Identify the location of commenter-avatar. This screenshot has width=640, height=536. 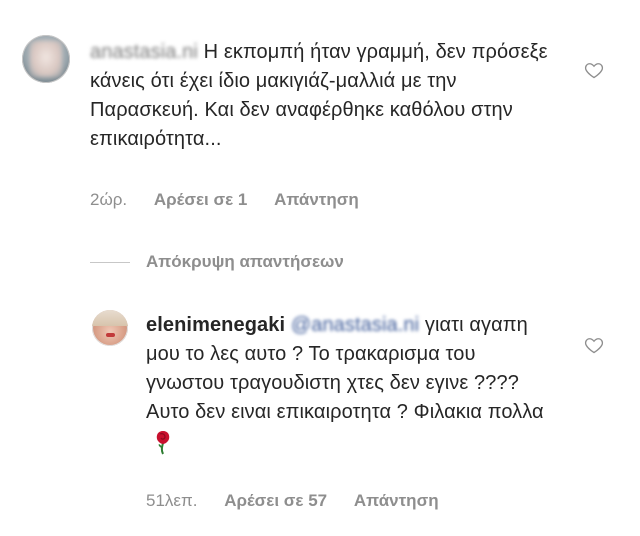
(46, 59).